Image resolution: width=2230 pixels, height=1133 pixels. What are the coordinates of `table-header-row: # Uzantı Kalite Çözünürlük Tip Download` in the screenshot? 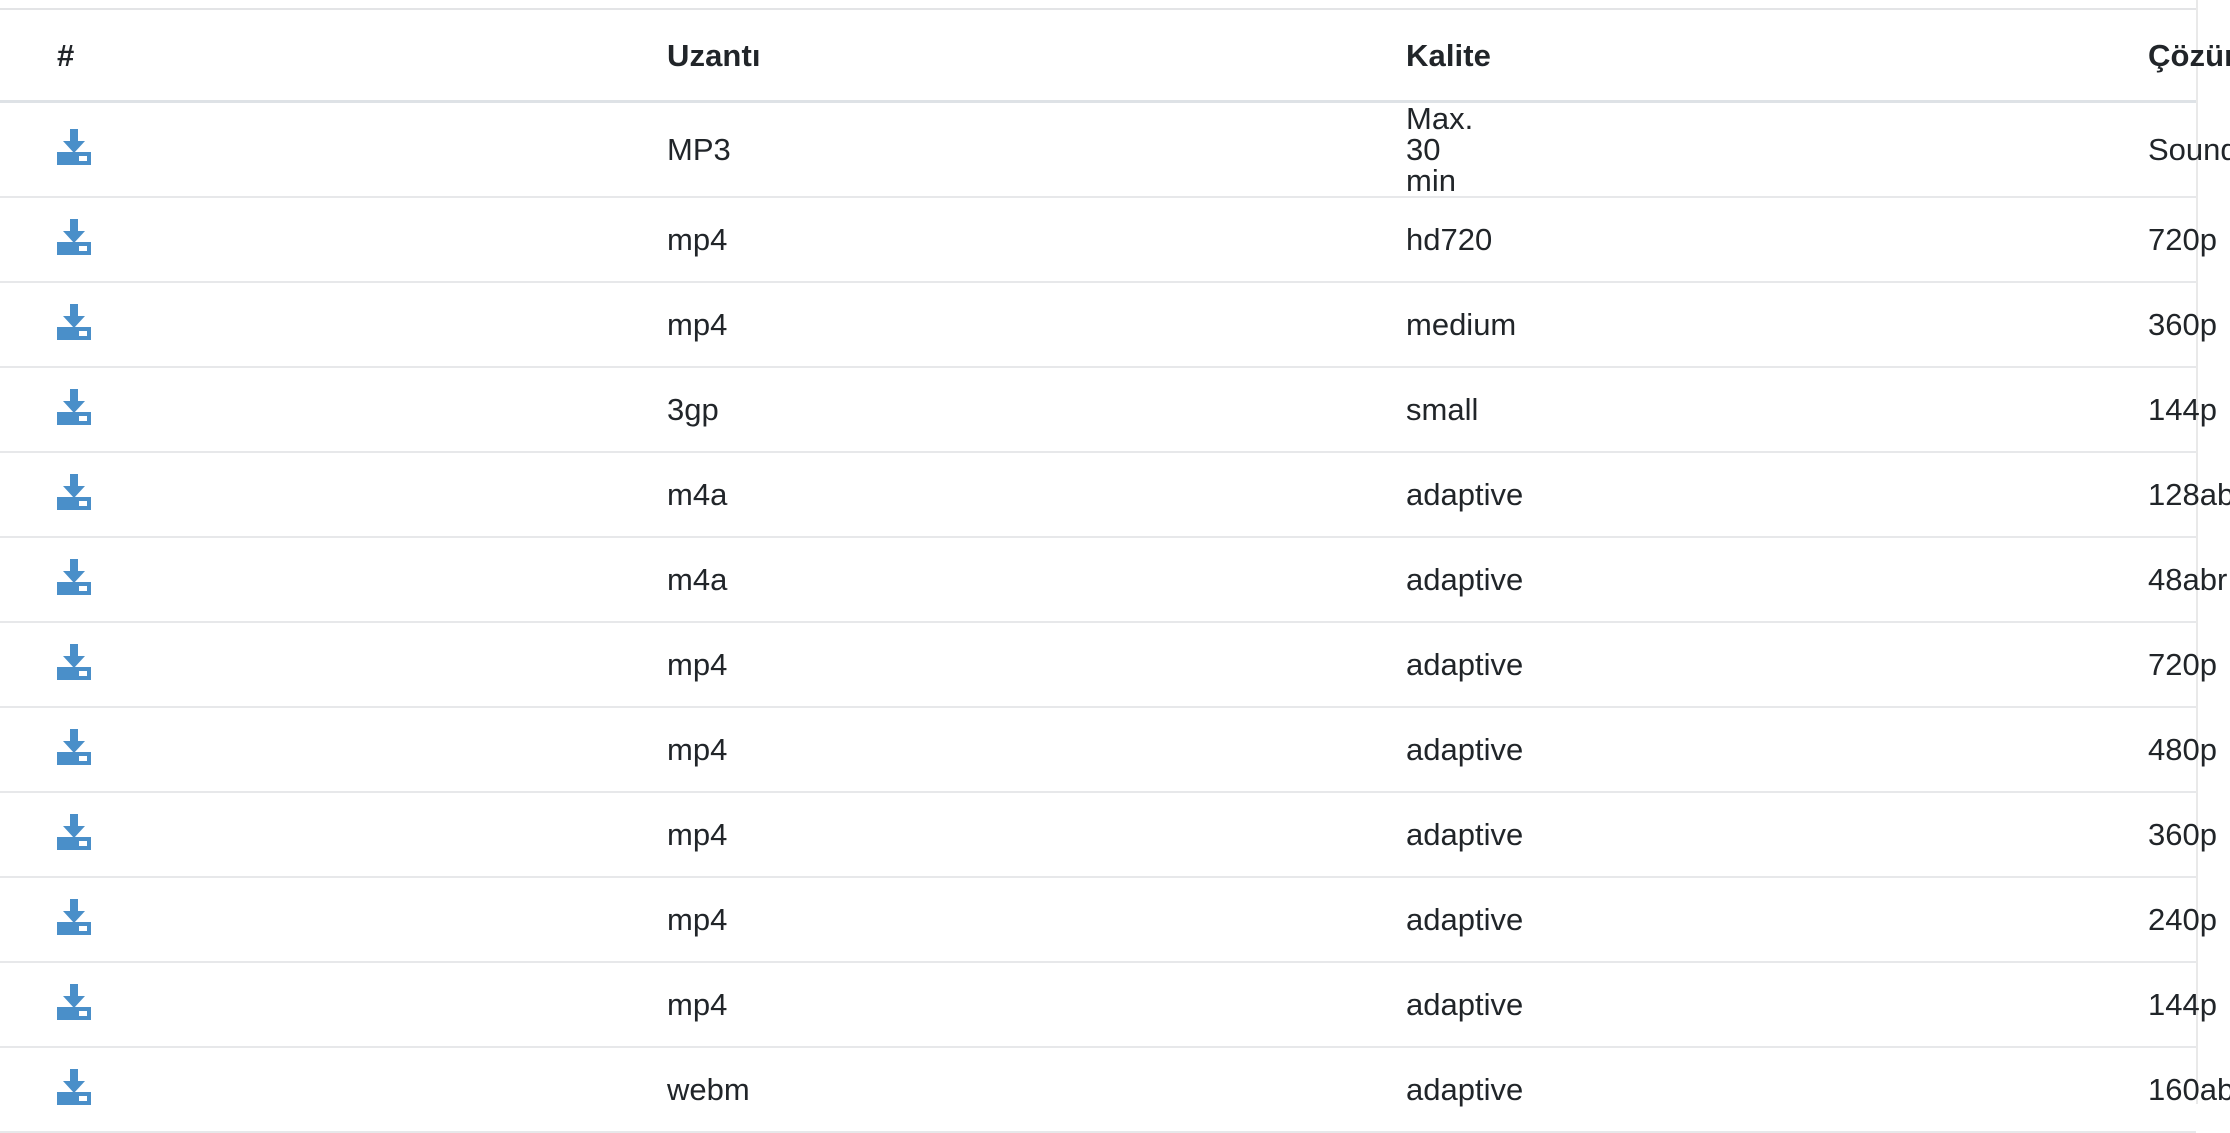 It's located at (1115, 56).